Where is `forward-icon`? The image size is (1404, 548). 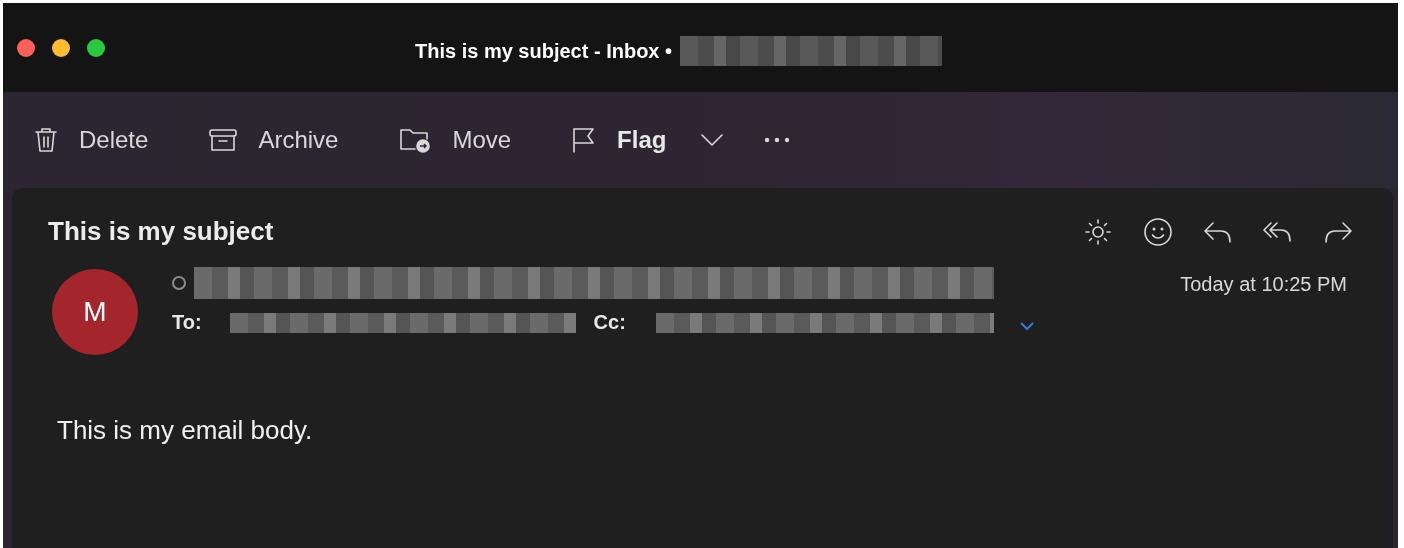
forward-icon is located at coordinates (1338, 231).